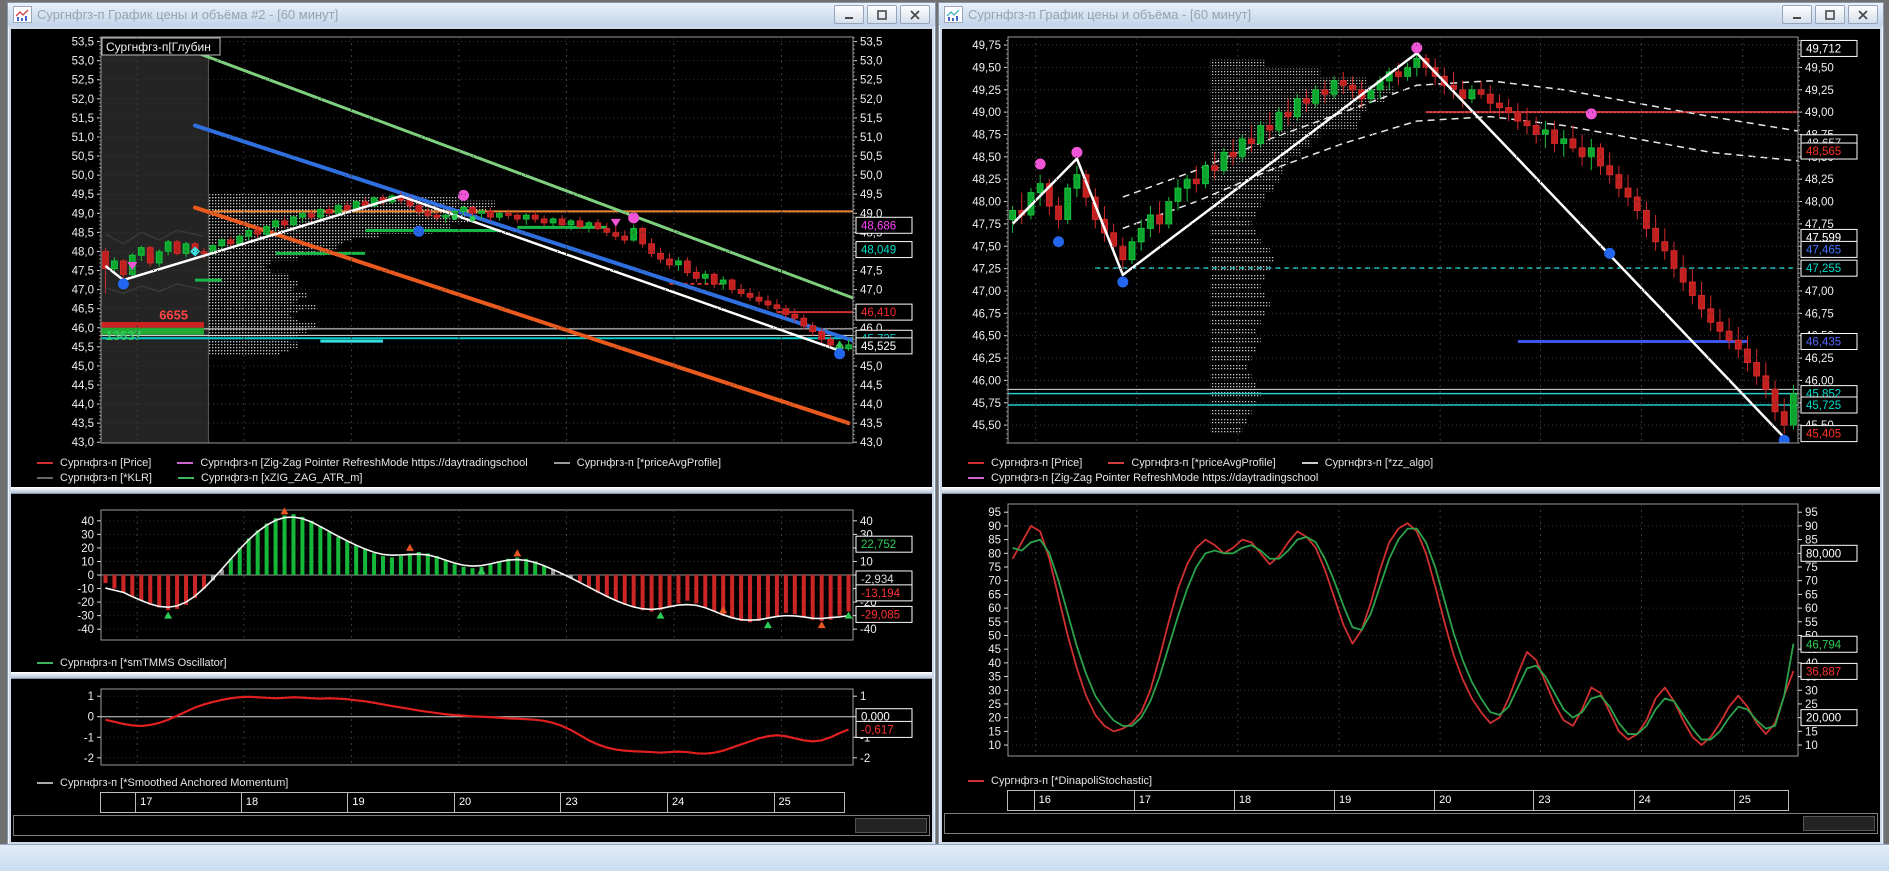 This screenshot has width=1889, height=871. I want to click on oscillator-legend: Сургнфгз-п [*smTMMS Oscillator], so click(471, 663).